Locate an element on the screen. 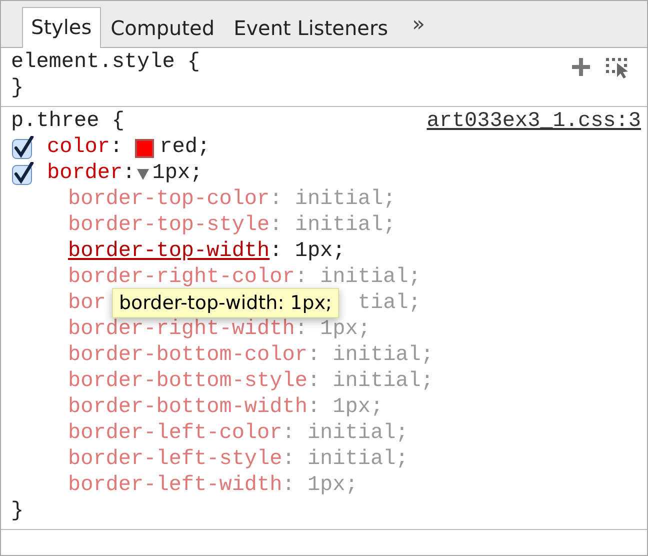 This screenshot has height=556, width=648. source-link: art033ex3_1.css:3 is located at coordinates (533, 122).